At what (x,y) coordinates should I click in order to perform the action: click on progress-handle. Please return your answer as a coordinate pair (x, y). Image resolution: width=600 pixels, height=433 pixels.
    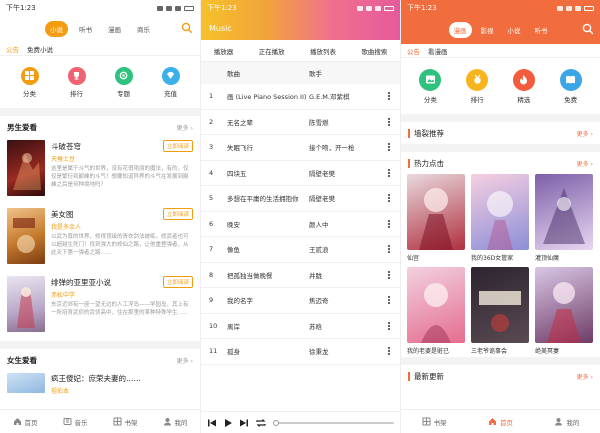
    Looking at the image, I should click on (276, 422).